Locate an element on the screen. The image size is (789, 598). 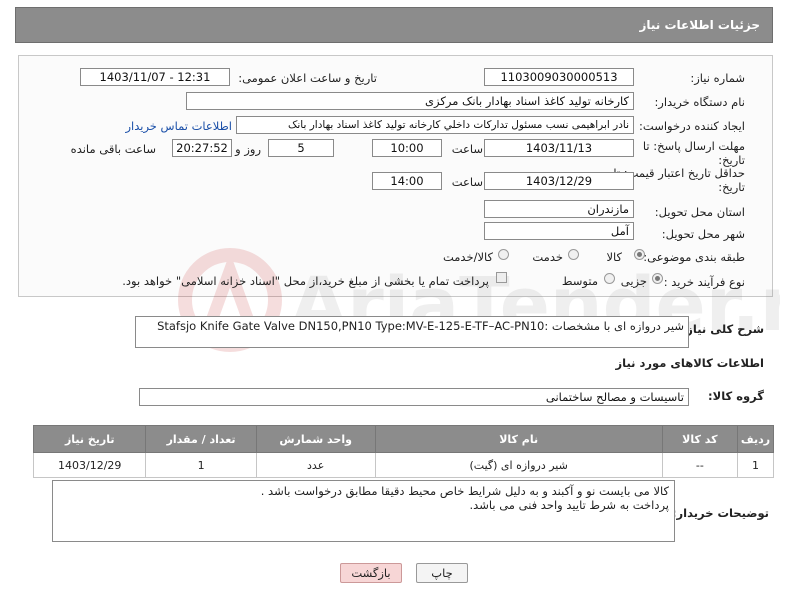
need-number-label: شماره نیاز: is located at coordinates (717, 78).